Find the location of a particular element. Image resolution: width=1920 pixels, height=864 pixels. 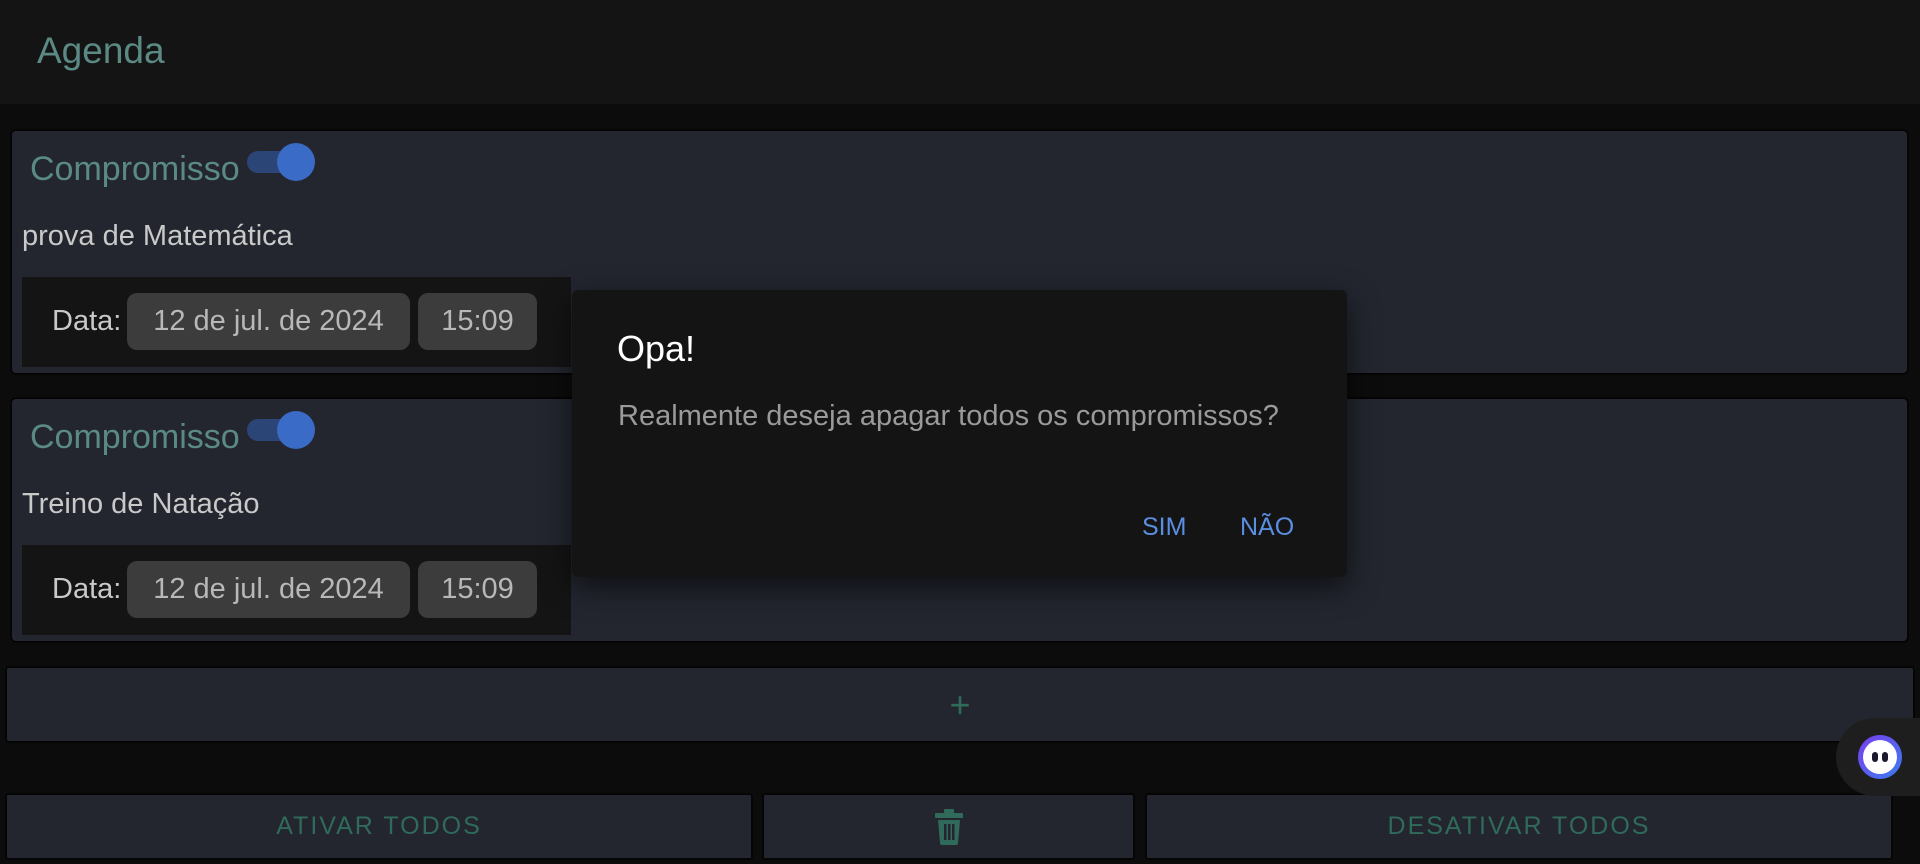

assistant-button is located at coordinates (1878, 757).